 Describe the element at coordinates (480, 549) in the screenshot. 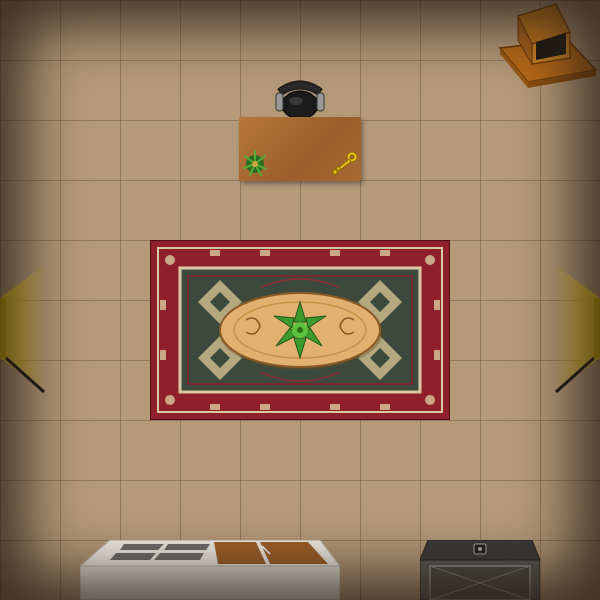

I see `lock-icon` at that location.